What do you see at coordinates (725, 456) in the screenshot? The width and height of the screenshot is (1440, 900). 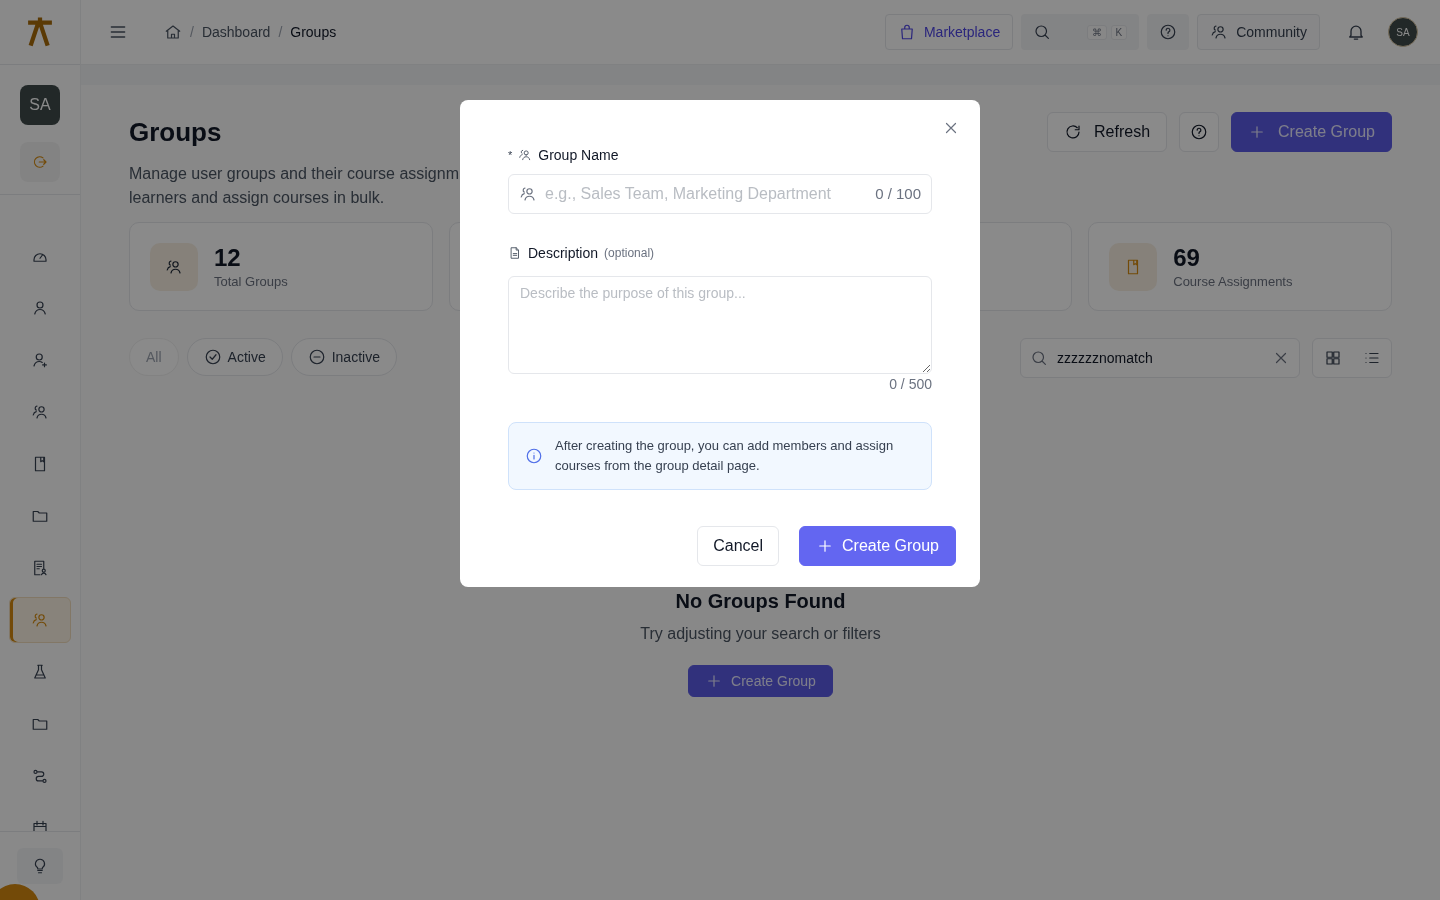 I see `info-message: After creating the group, you can add members and assign courses from the group detail page.` at bounding box center [725, 456].